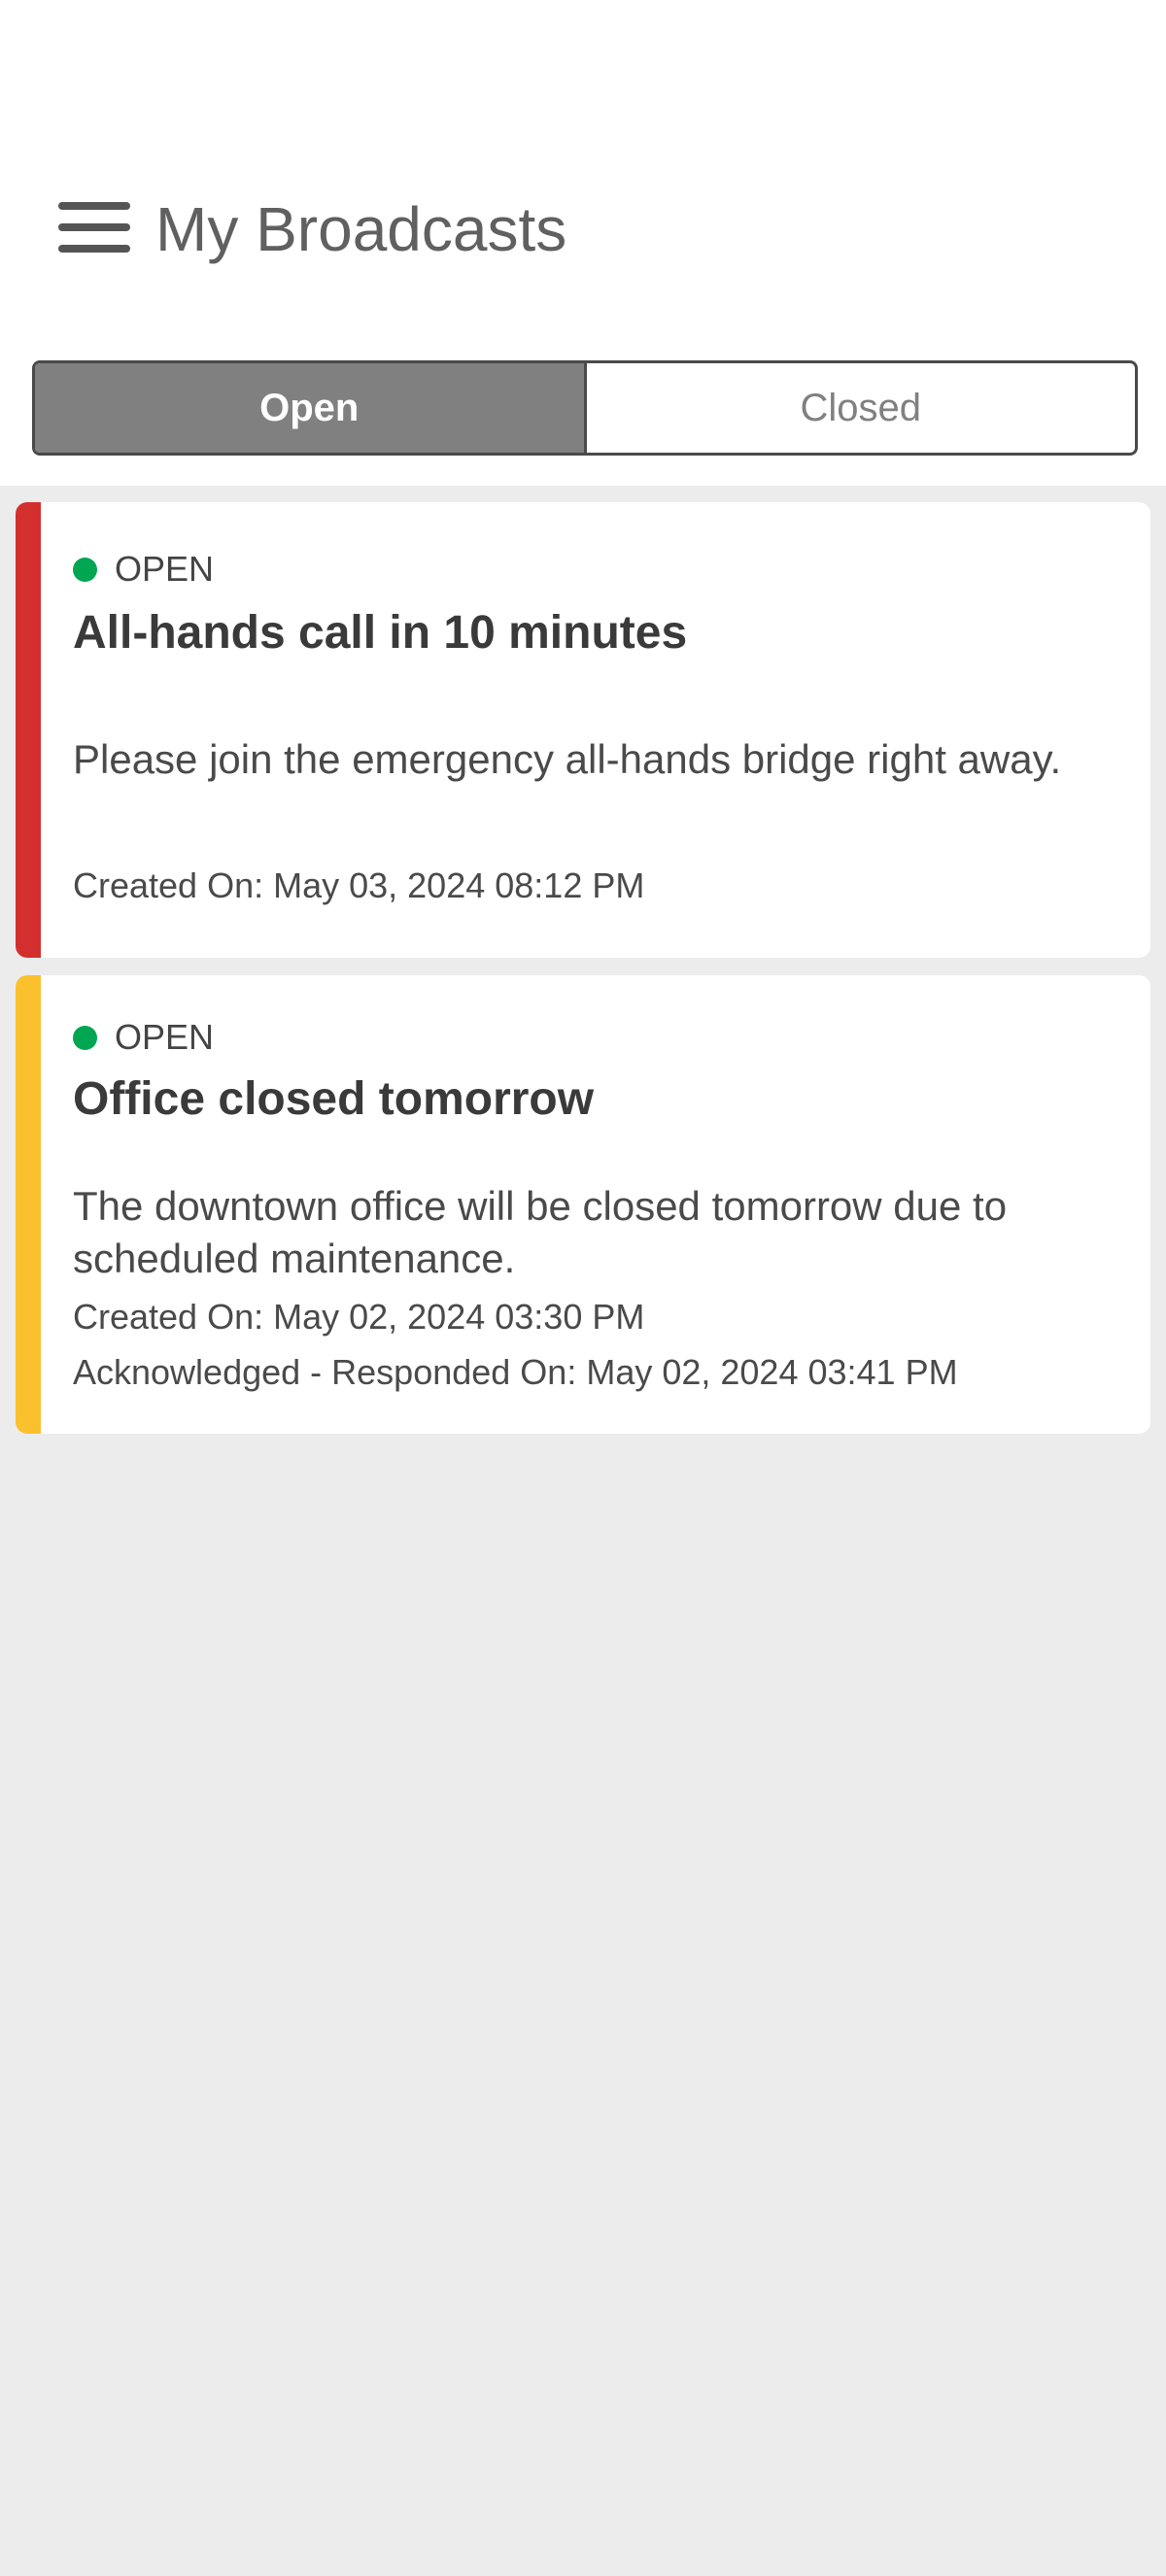  I want to click on hamburger-menu-icon, so click(94, 227).